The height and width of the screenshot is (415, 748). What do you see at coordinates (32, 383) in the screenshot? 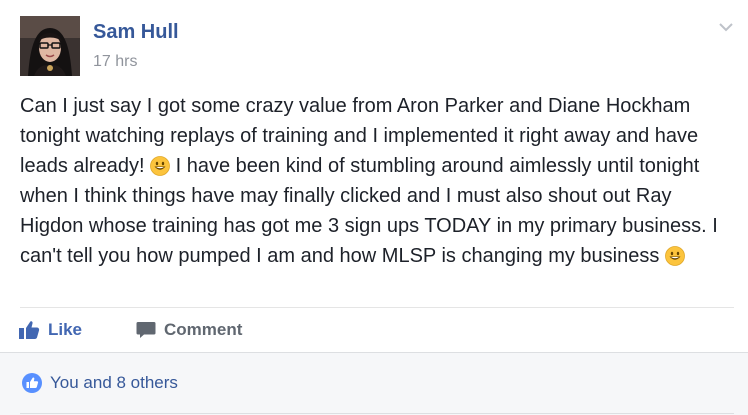
I see `like-reaction-icon` at bounding box center [32, 383].